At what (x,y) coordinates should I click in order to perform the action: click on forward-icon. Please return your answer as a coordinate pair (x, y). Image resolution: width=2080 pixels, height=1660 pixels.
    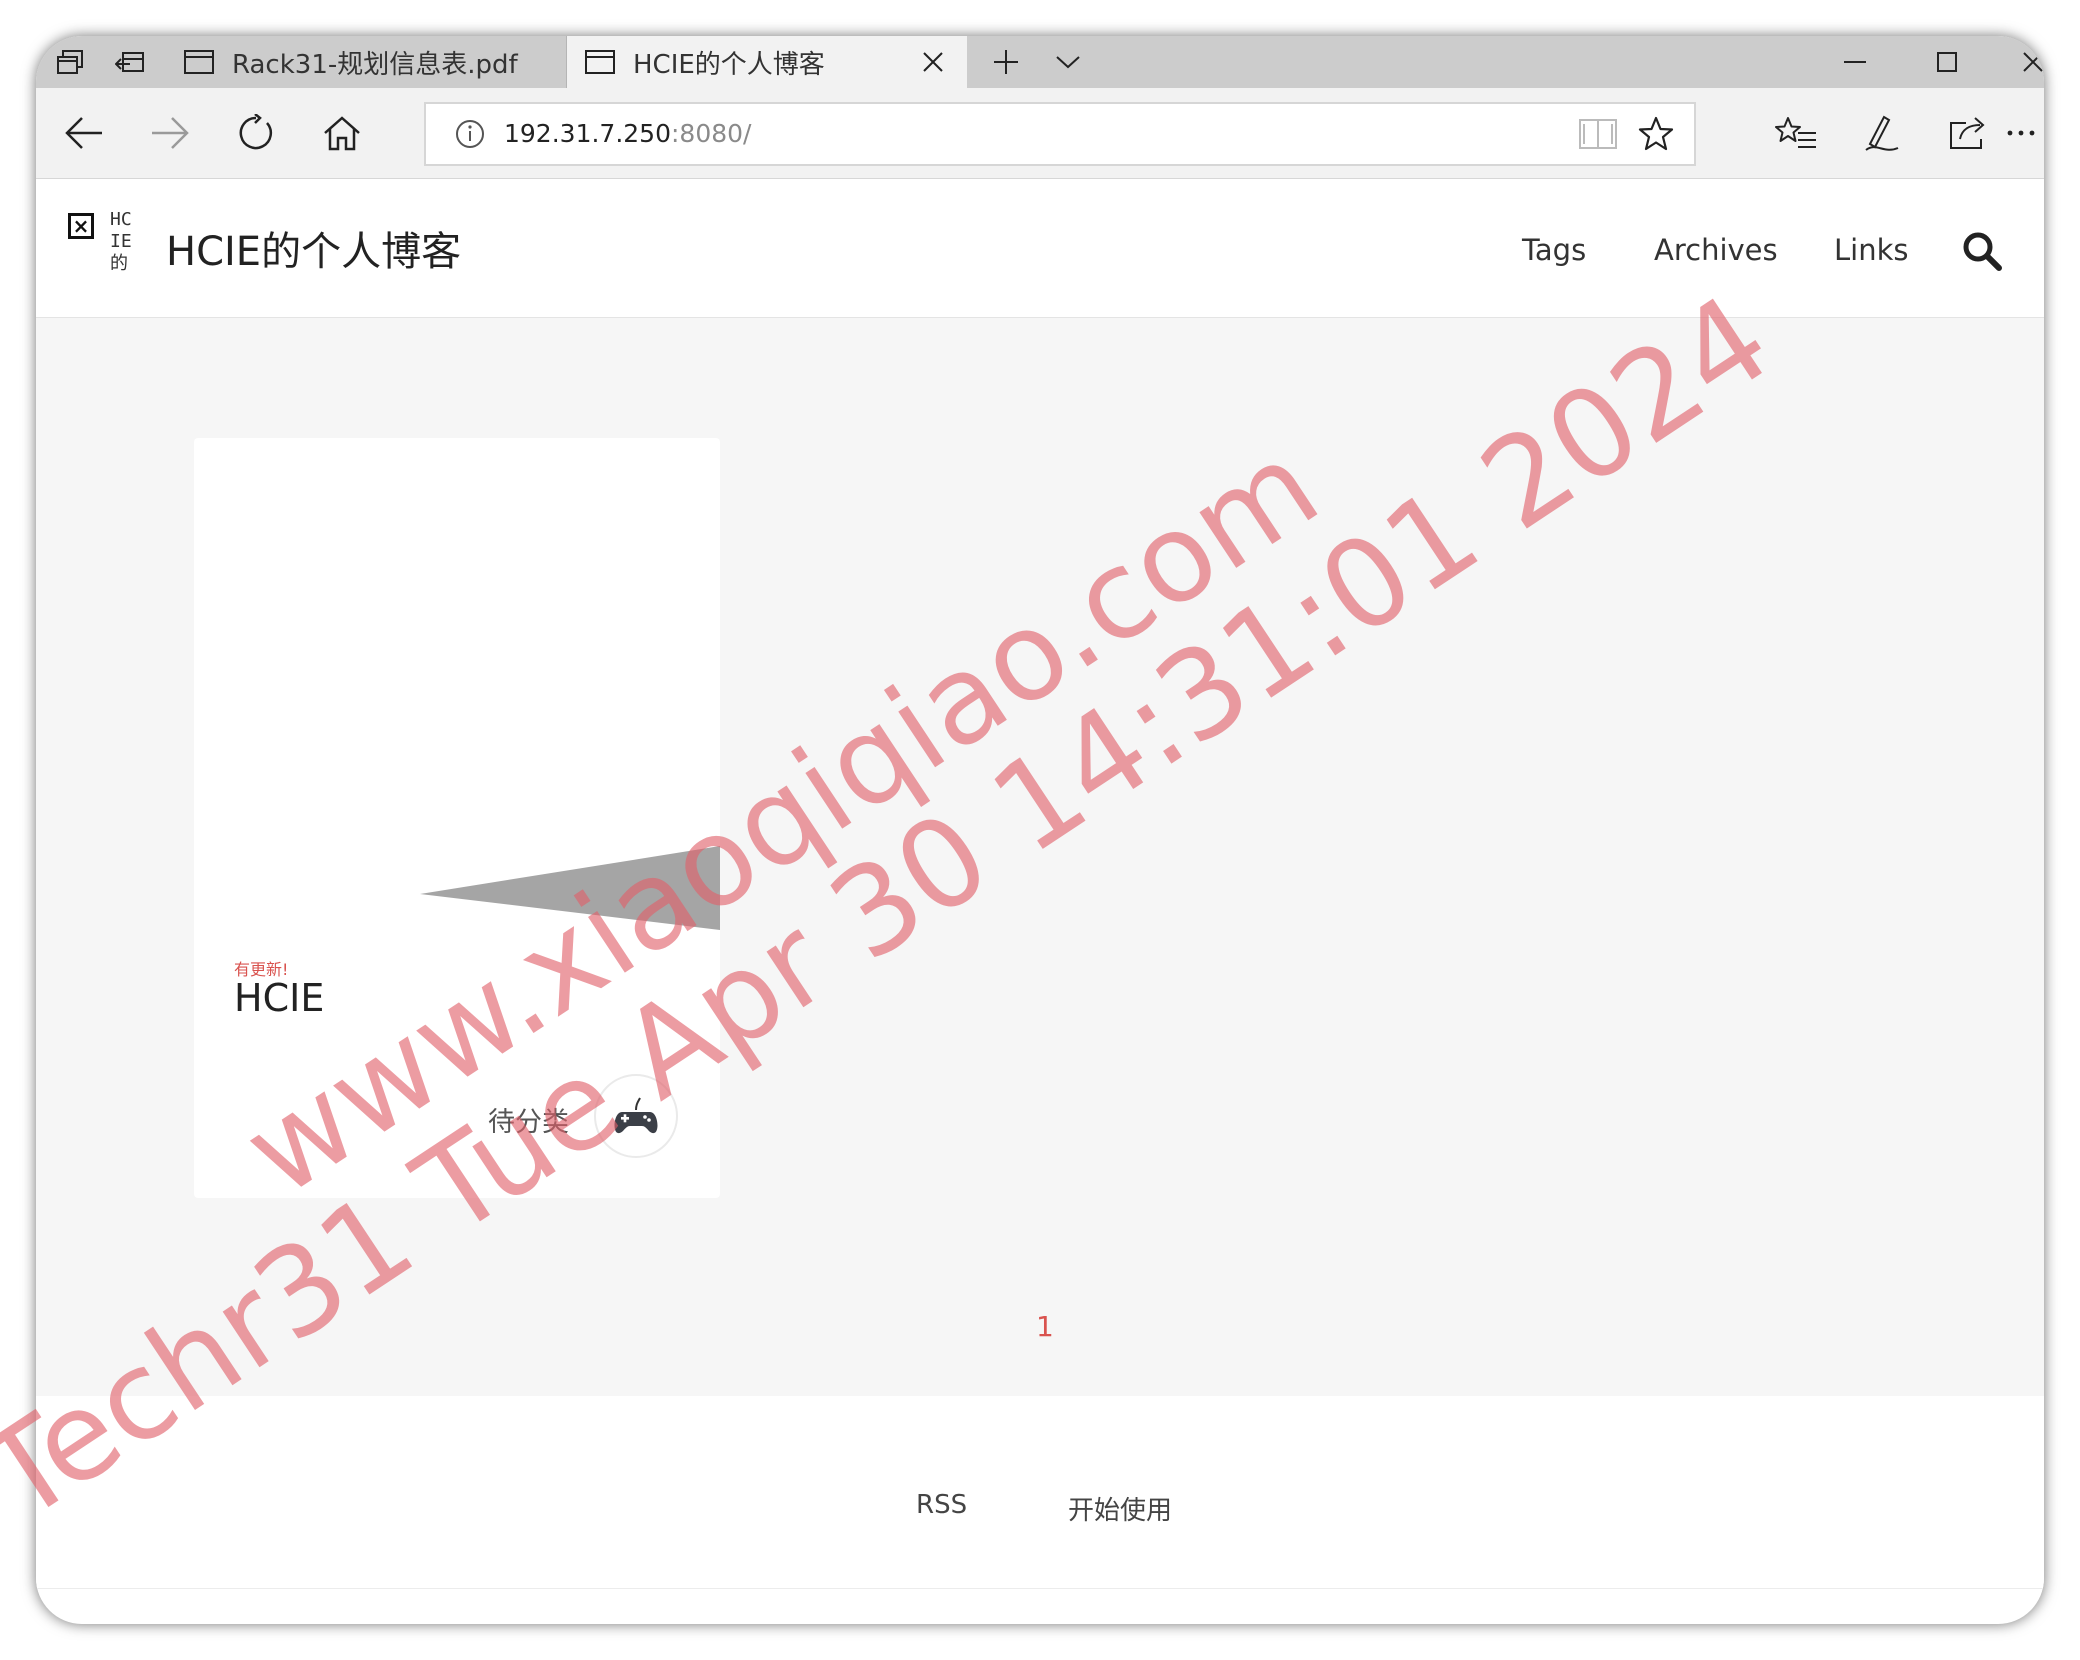
    Looking at the image, I should click on (170, 133).